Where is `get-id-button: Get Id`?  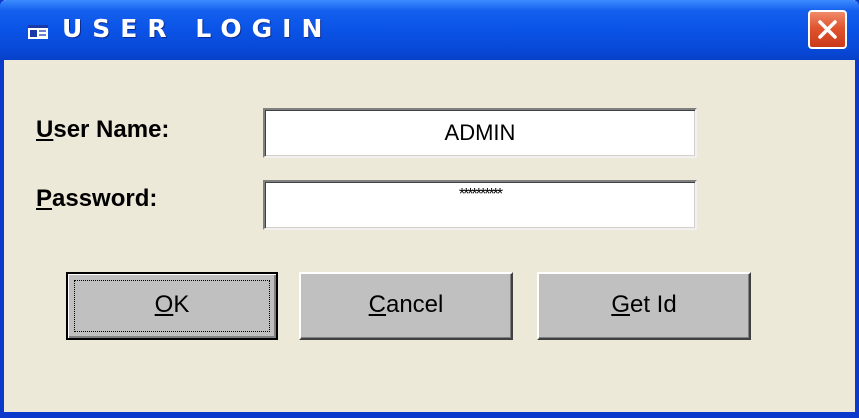
get-id-button: Get Id is located at coordinates (644, 306).